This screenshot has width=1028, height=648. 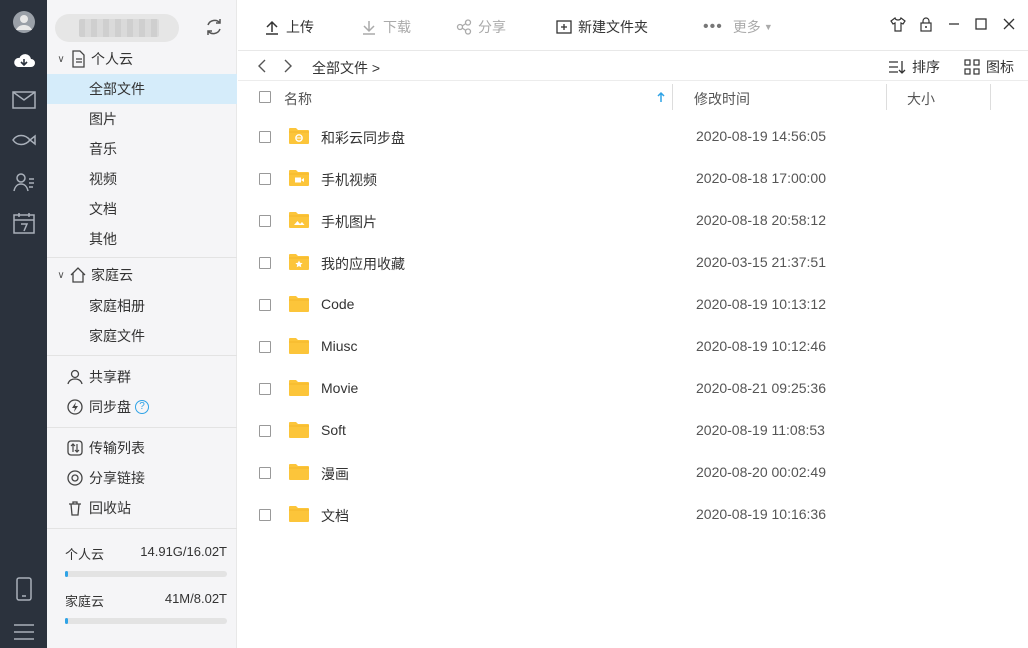 What do you see at coordinates (23, 631) in the screenshot?
I see `menu-icon` at bounding box center [23, 631].